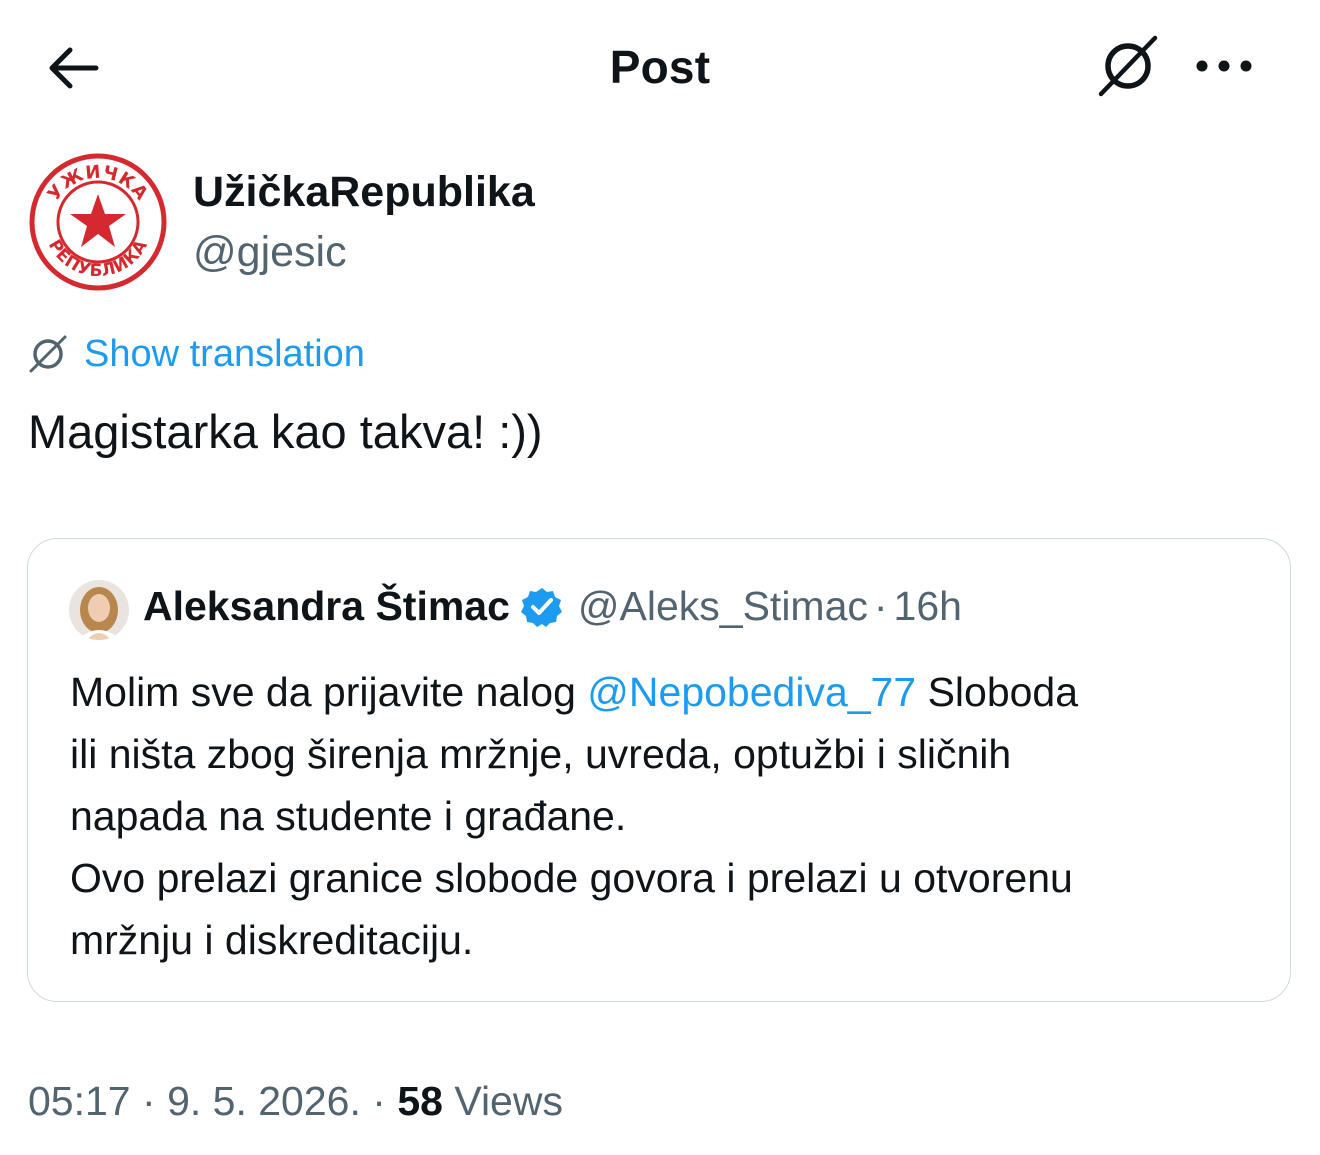  Describe the element at coordinates (364, 192) in the screenshot. I see `author-name: UžičkaRepublika` at that location.